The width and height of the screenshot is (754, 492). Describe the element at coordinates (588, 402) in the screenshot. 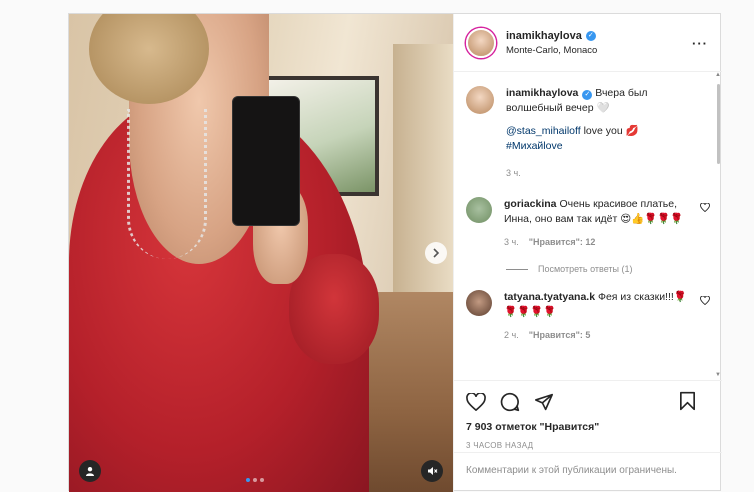

I see `action-icons` at that location.